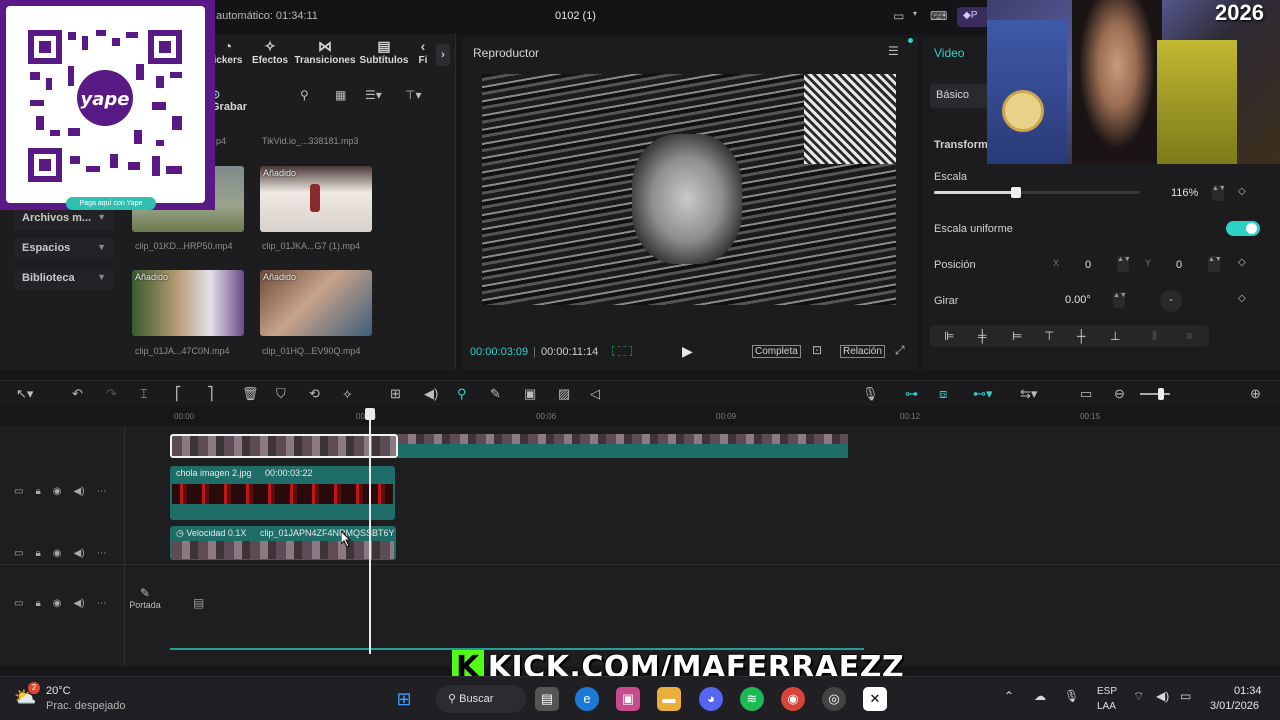 The image size is (1280, 720). Describe the element at coordinates (145, 604) in the screenshot. I see `cover-button: ✎ Portada` at that location.